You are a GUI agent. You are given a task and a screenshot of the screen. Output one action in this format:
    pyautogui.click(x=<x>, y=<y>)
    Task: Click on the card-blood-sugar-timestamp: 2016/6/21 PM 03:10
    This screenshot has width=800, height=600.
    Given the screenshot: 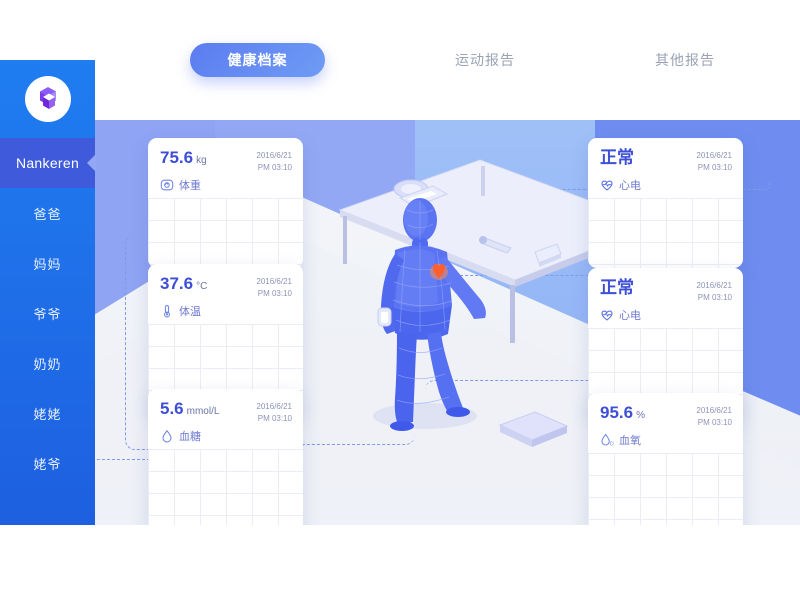 What is the action you would take?
    pyautogui.click(x=274, y=413)
    